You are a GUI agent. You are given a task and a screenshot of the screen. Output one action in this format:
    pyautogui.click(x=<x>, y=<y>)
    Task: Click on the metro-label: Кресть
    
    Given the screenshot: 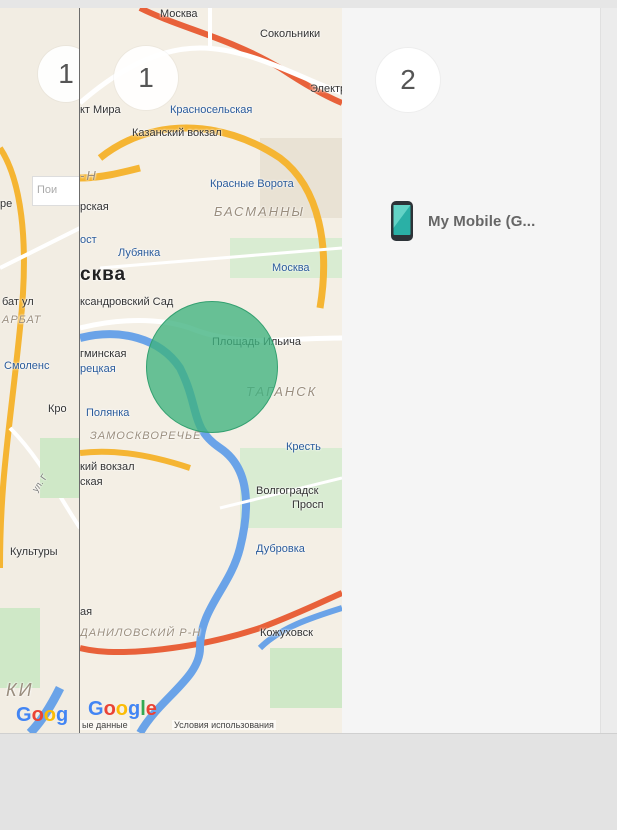 What is the action you would take?
    pyautogui.click(x=303, y=447)
    